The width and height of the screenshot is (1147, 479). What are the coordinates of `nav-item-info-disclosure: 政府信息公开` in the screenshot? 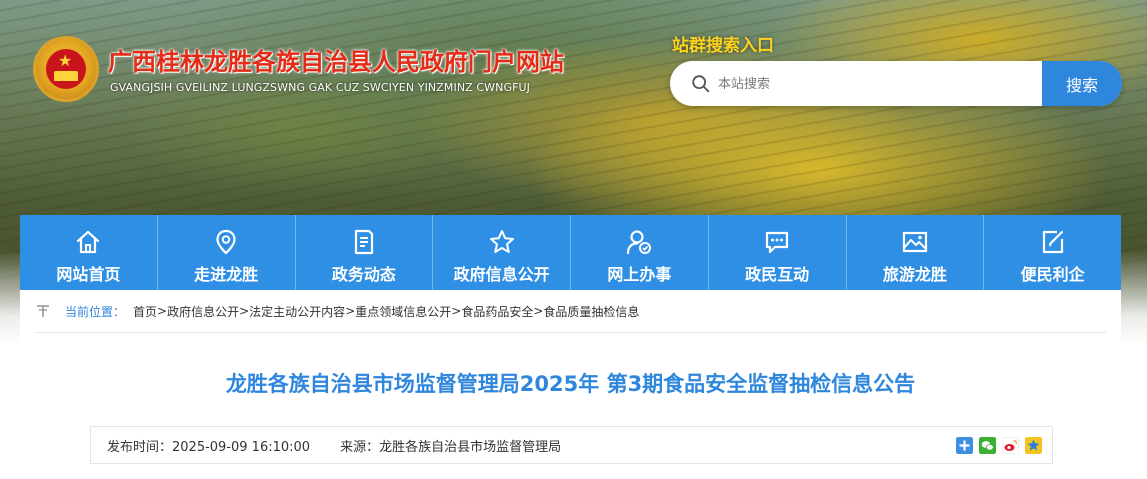 It's located at (502, 252).